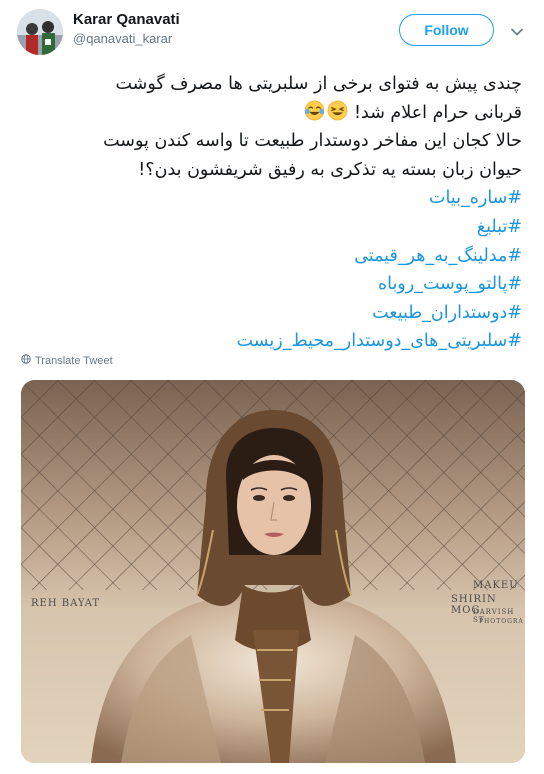  Describe the element at coordinates (66, 603) in the screenshot. I see `photo-caption-left: REH BAYAT` at that location.